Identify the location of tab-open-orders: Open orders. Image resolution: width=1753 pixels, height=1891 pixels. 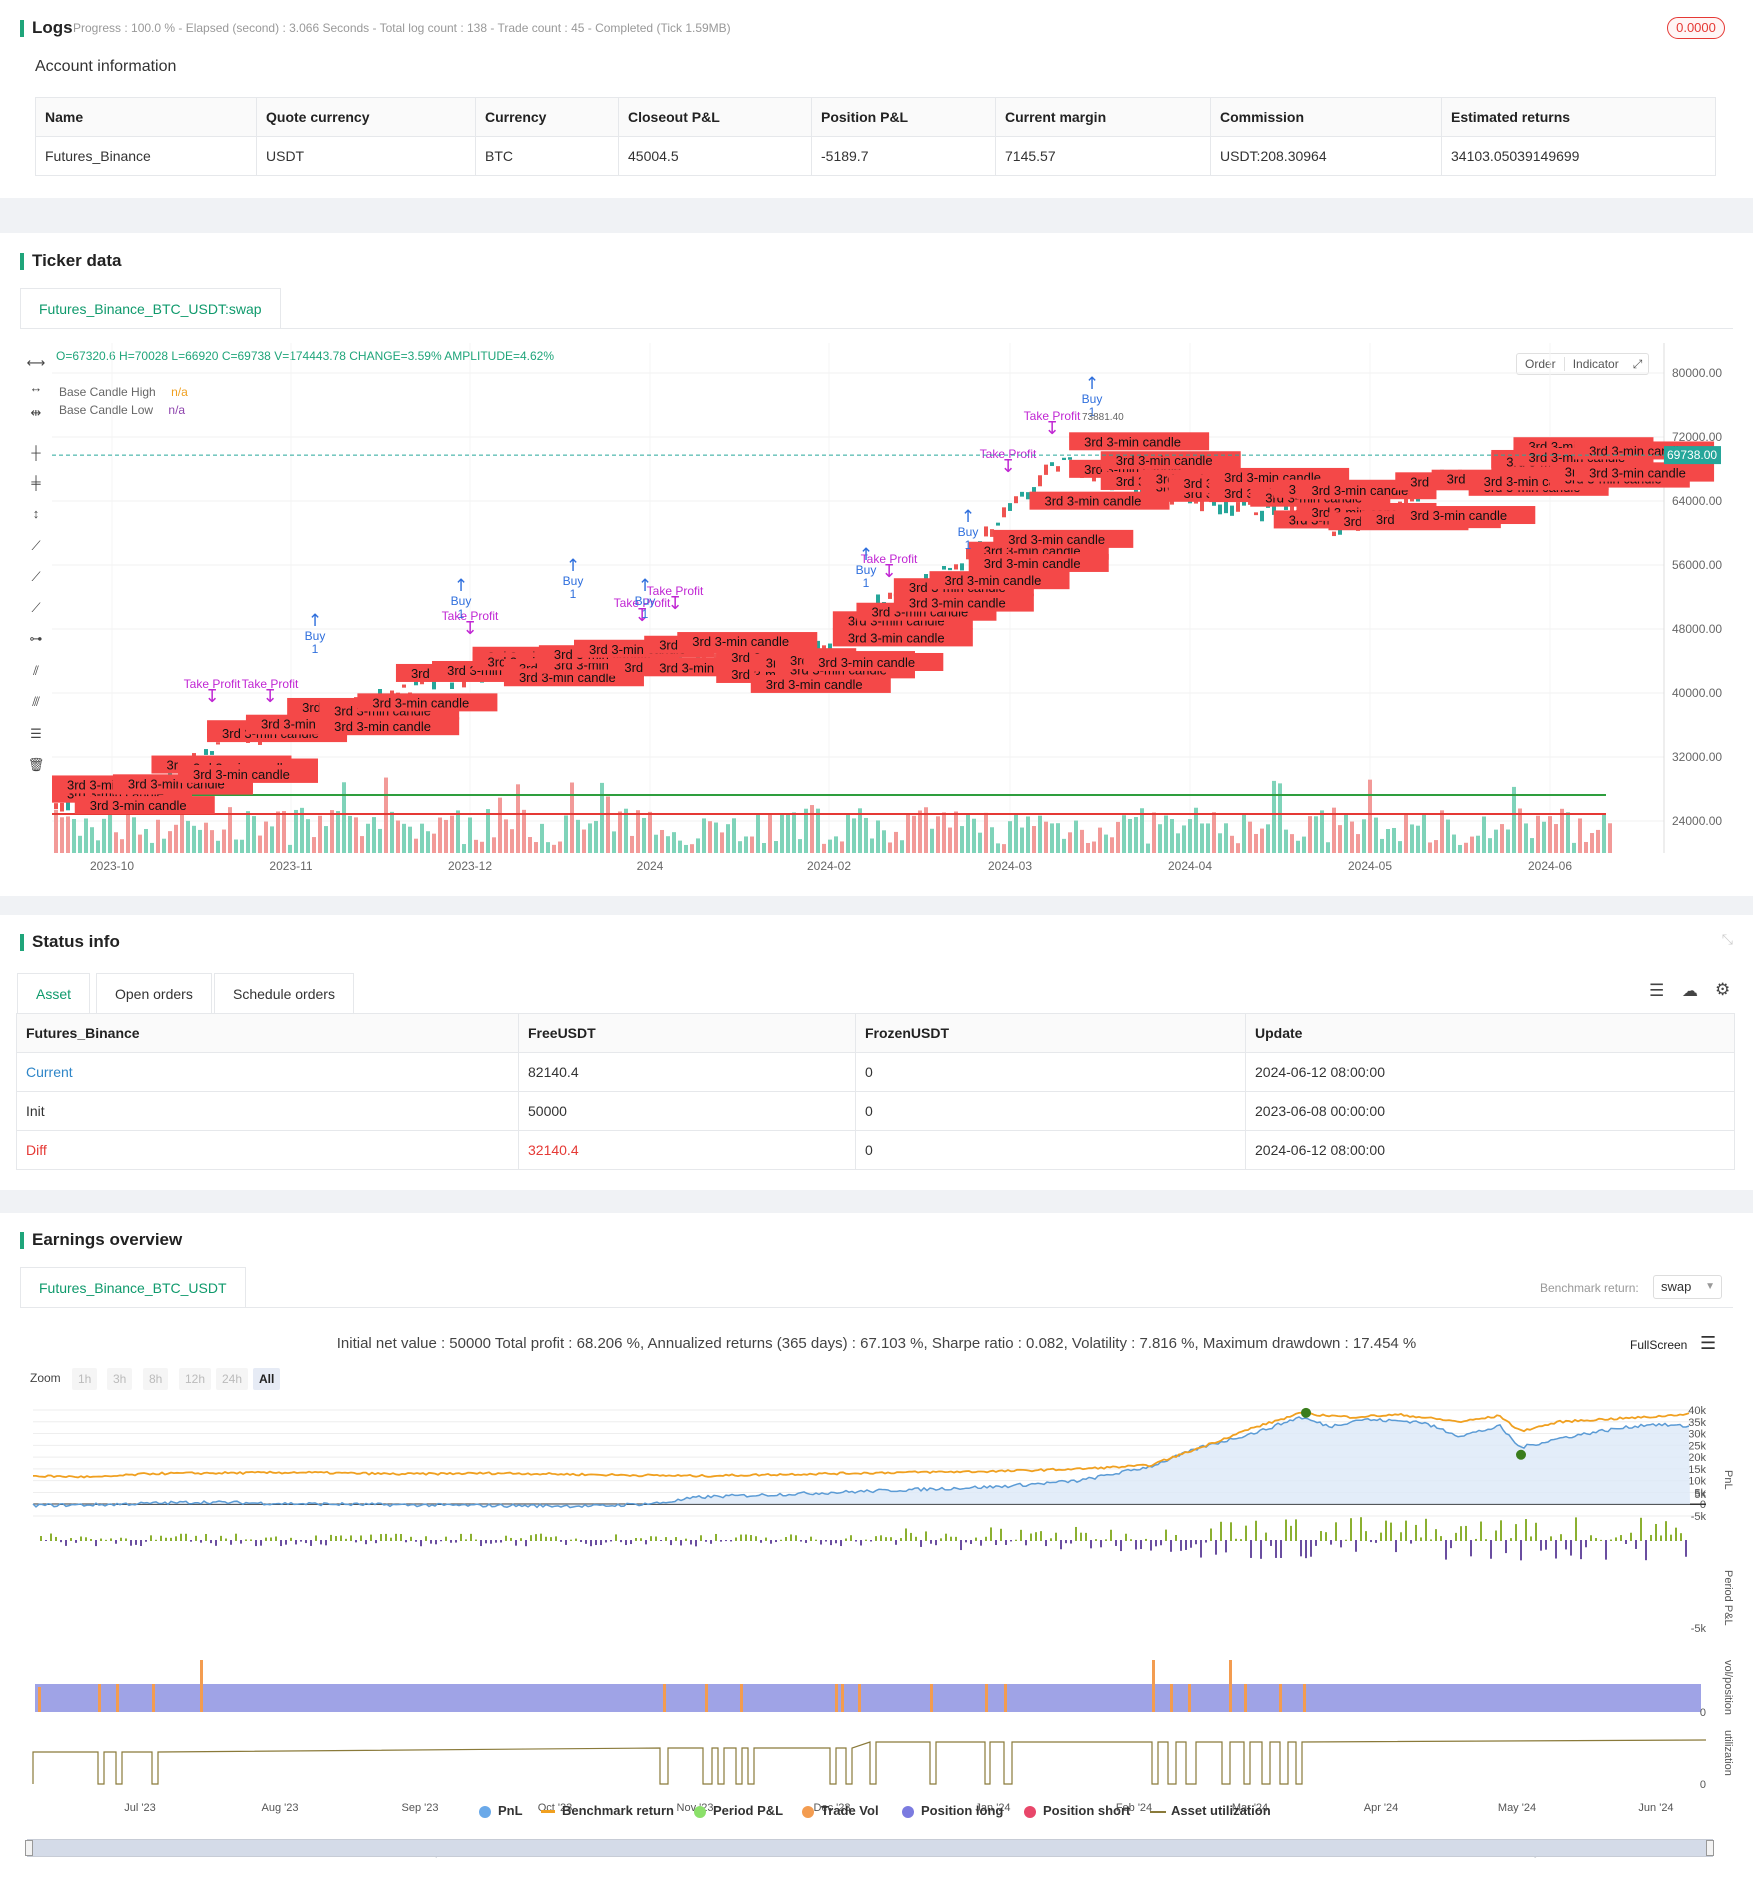
(154, 993).